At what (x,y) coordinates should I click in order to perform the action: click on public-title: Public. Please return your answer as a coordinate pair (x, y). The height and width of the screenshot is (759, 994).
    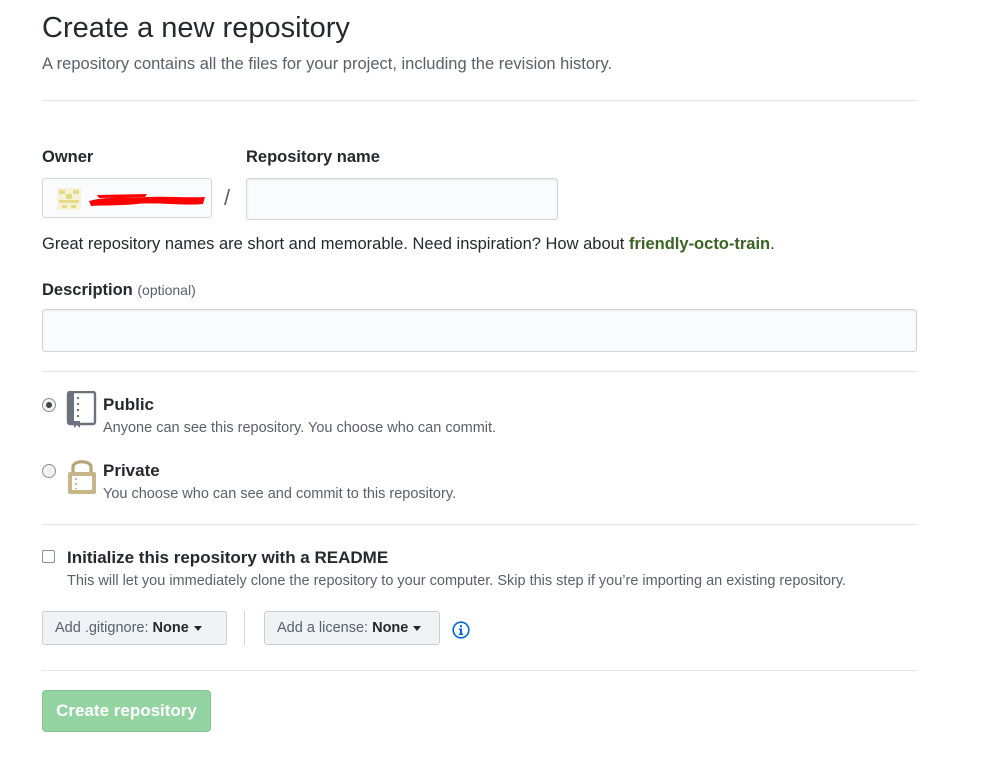
    Looking at the image, I should click on (129, 404).